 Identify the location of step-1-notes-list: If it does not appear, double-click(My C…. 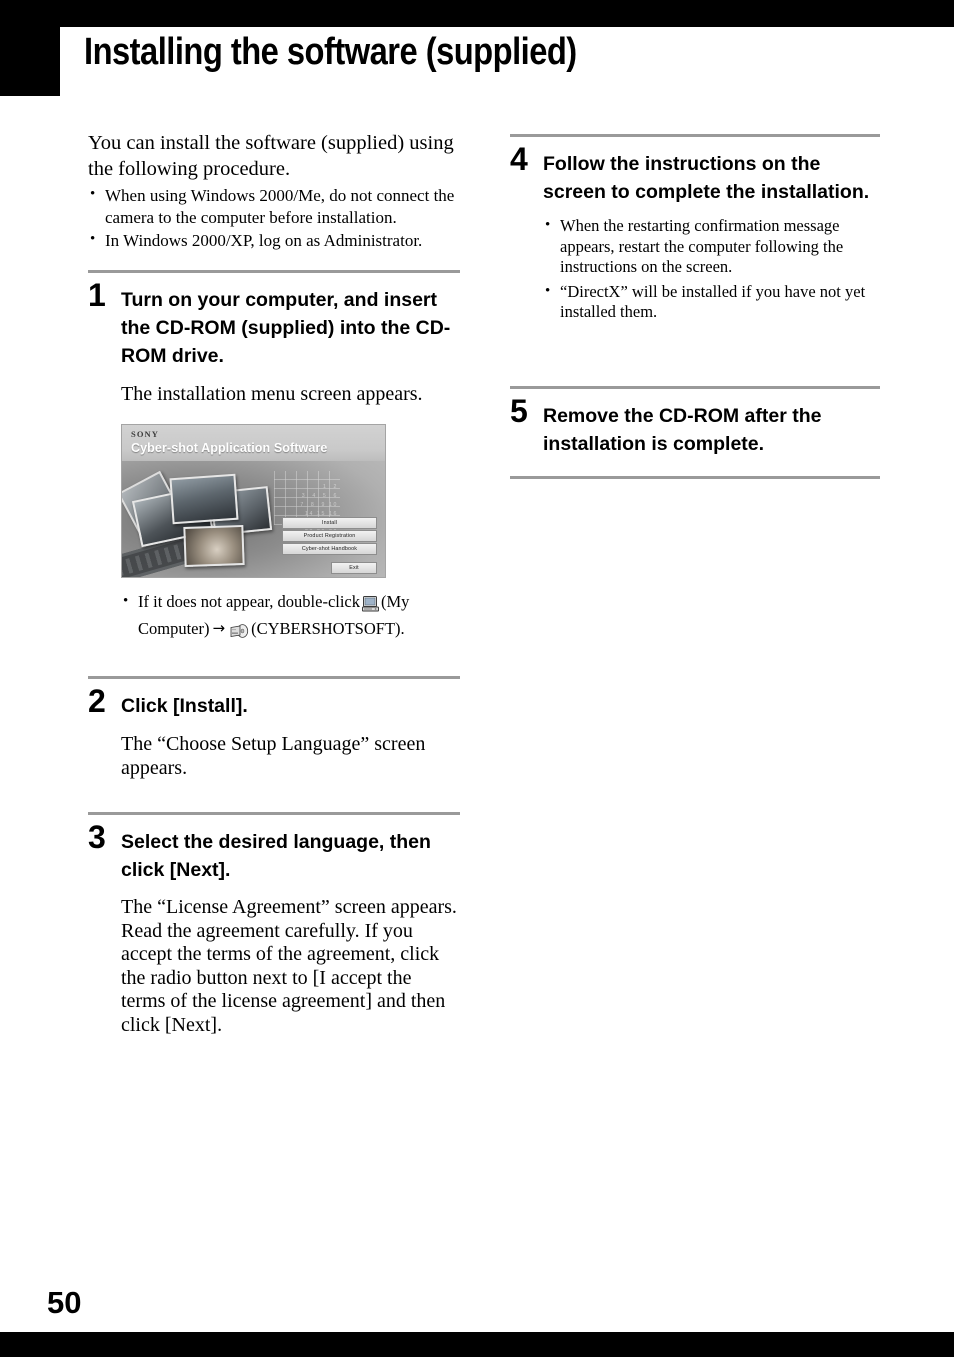
(290, 618).